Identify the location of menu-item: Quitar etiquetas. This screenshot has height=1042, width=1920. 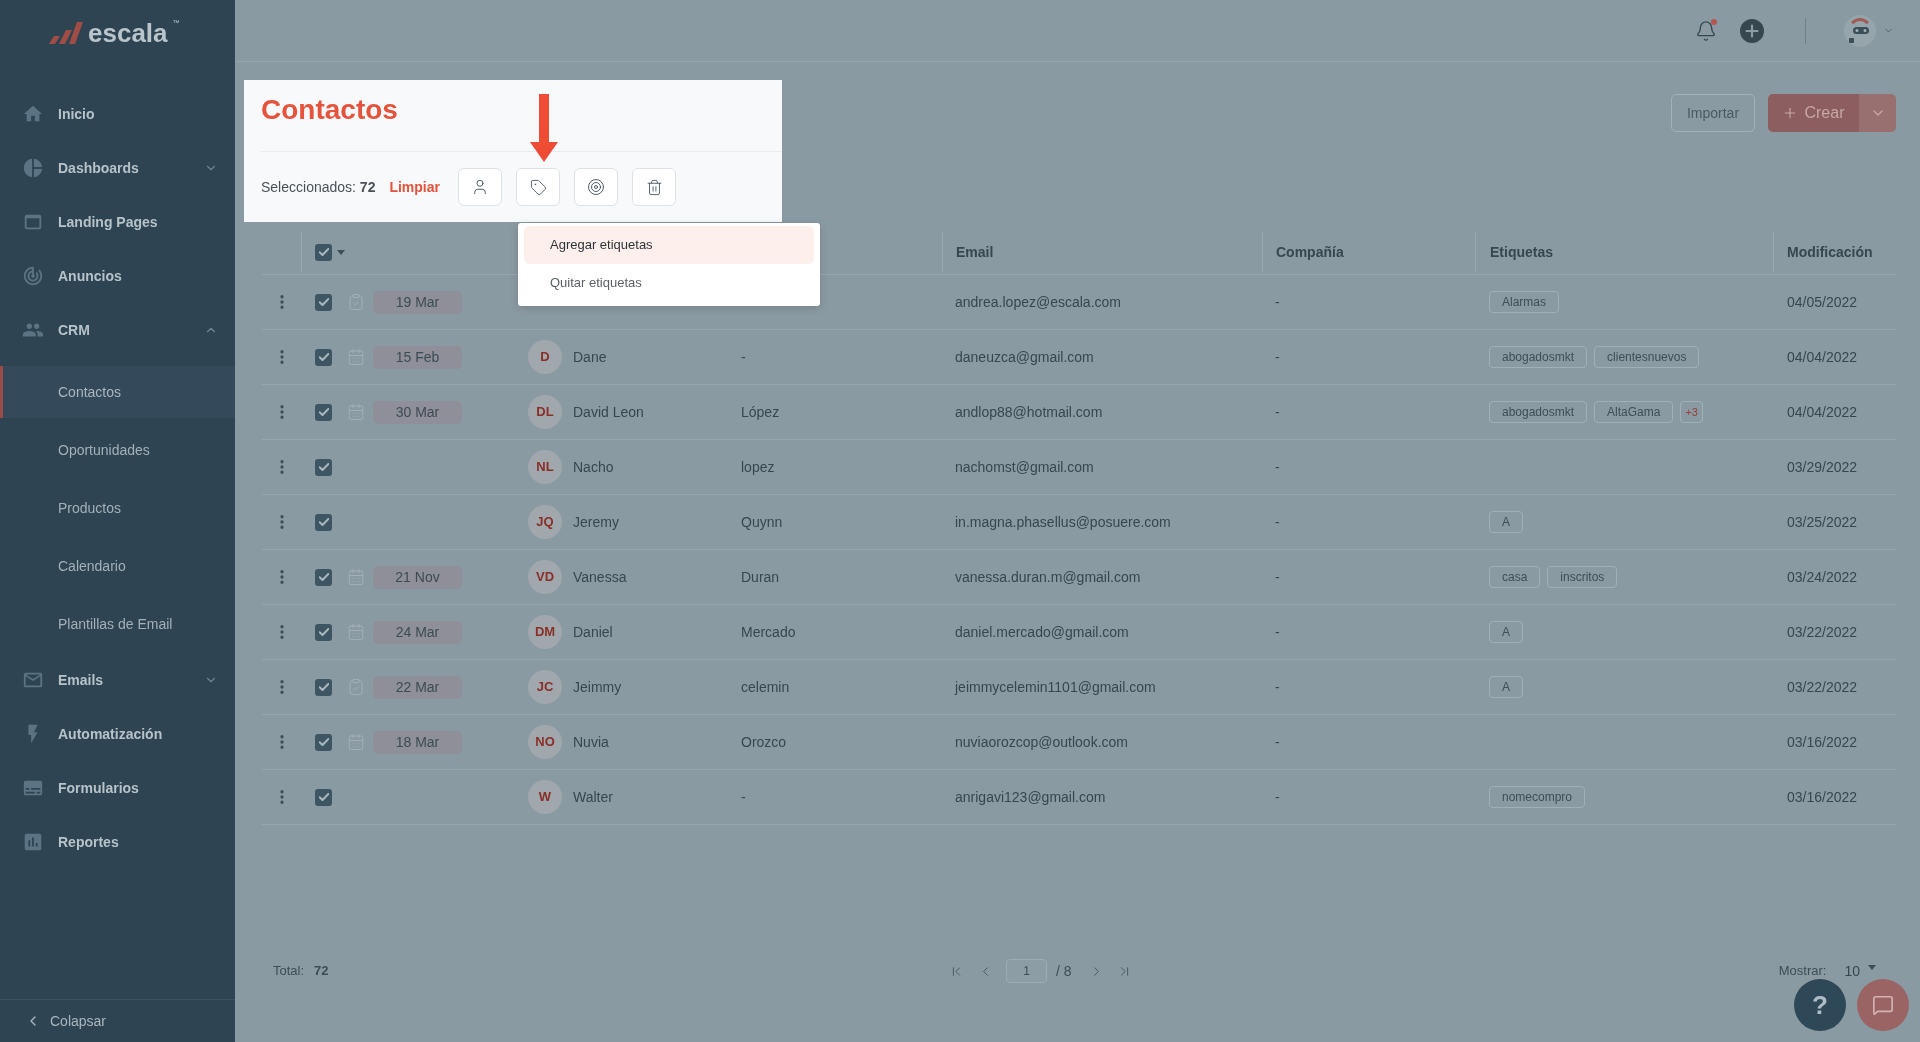
(669, 283).